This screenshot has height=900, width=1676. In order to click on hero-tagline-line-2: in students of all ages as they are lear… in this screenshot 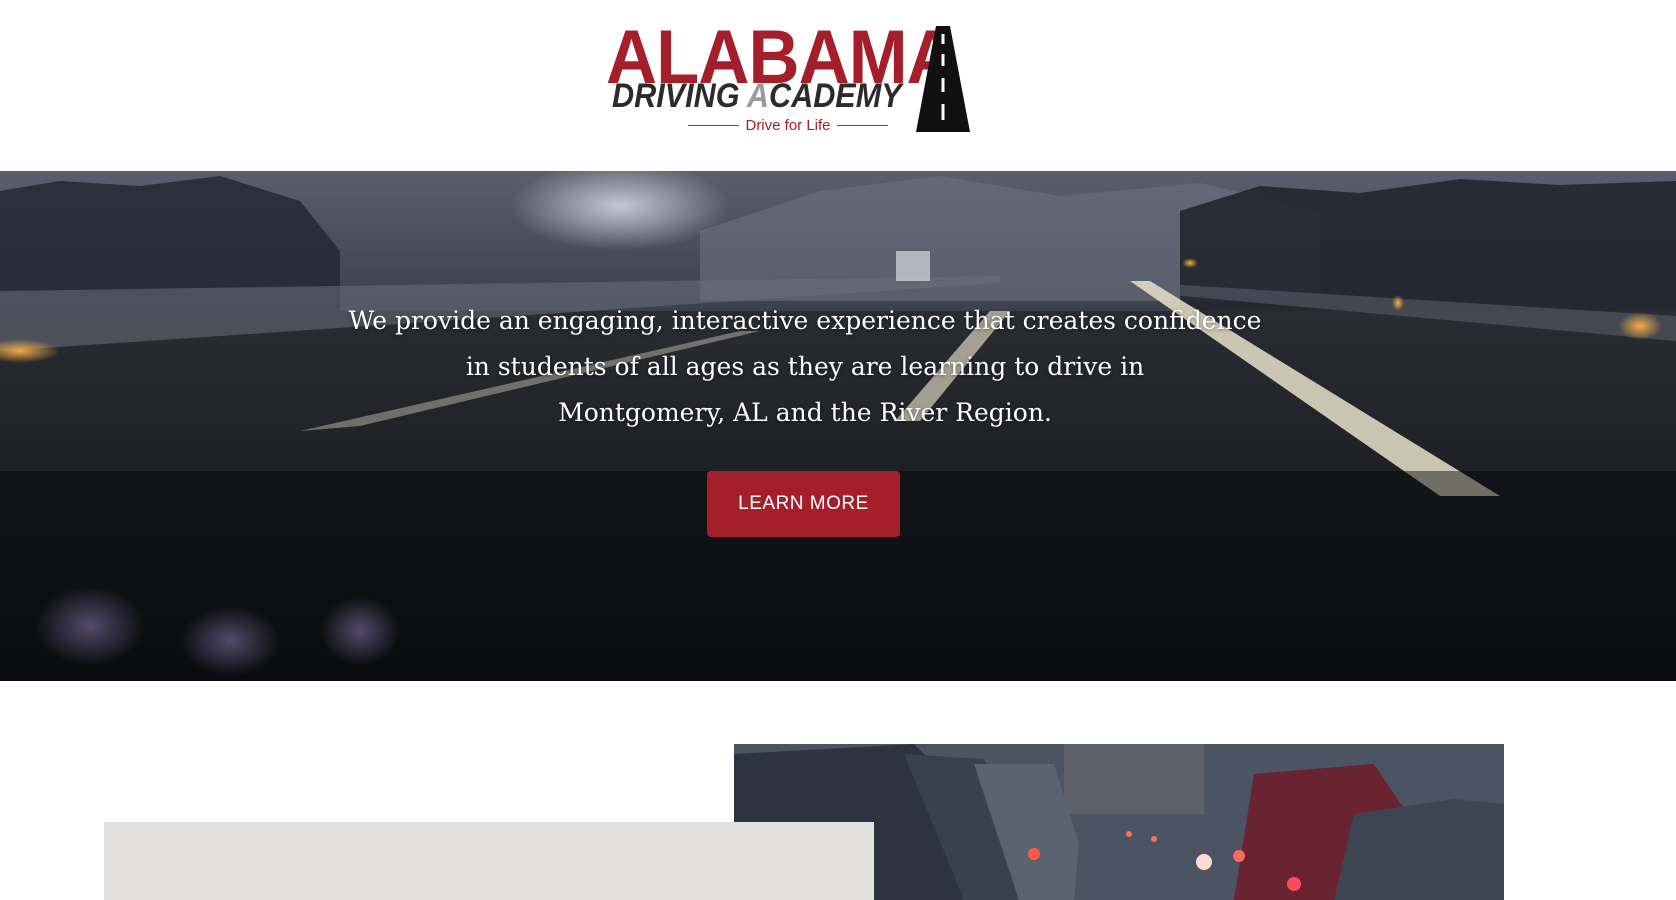, I will do `click(805, 366)`.